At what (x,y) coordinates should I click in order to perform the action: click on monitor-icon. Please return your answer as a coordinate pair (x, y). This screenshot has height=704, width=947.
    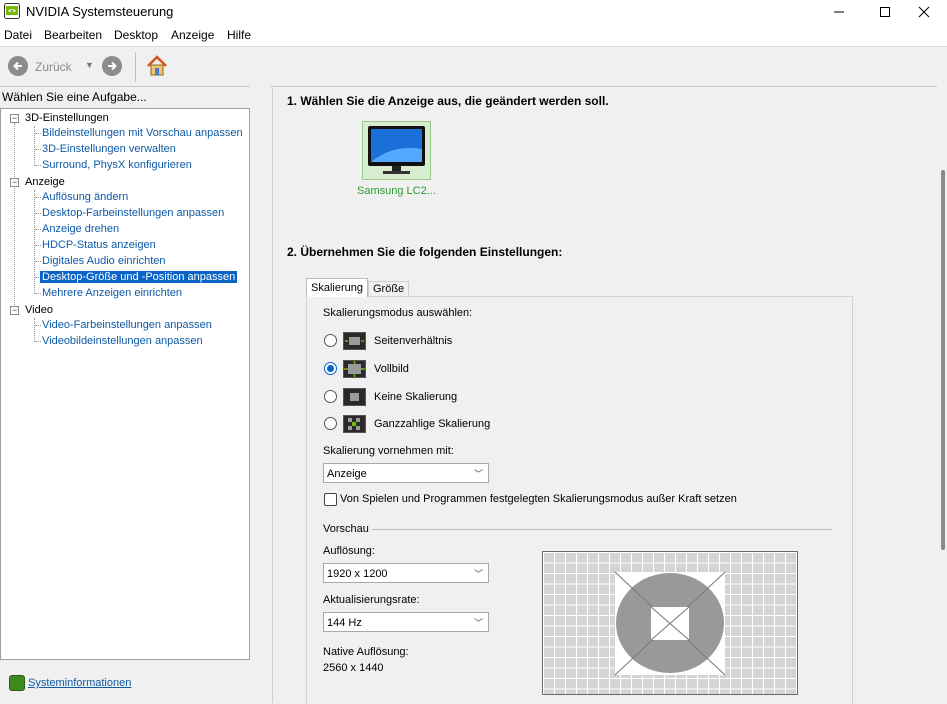
    Looking at the image, I should click on (396, 150).